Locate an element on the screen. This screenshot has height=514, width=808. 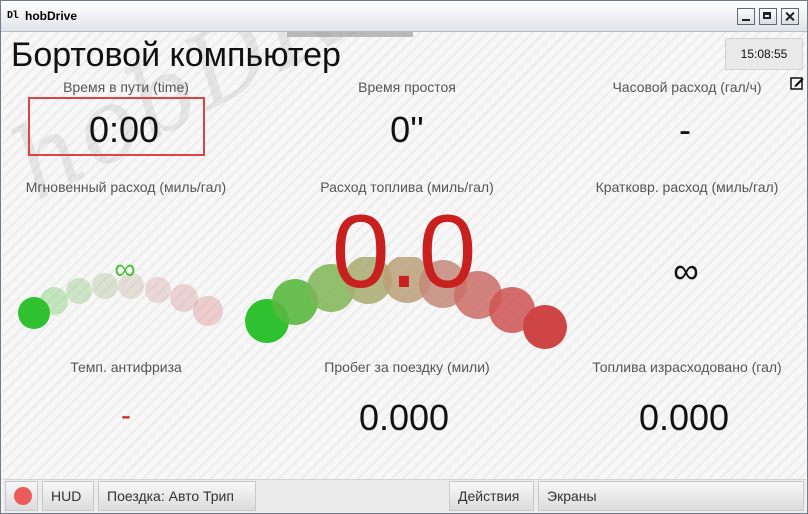
fuel-label: Расход топлива (миль/гал) is located at coordinates (407, 187).